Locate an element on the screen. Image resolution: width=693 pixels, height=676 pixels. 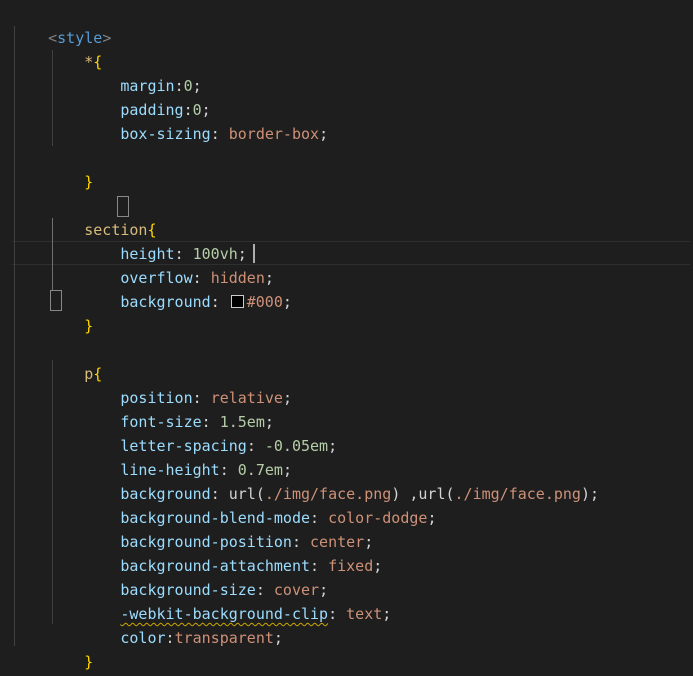
code-line-warning: -webkit-background-clip: text; is located at coordinates (201, 600).